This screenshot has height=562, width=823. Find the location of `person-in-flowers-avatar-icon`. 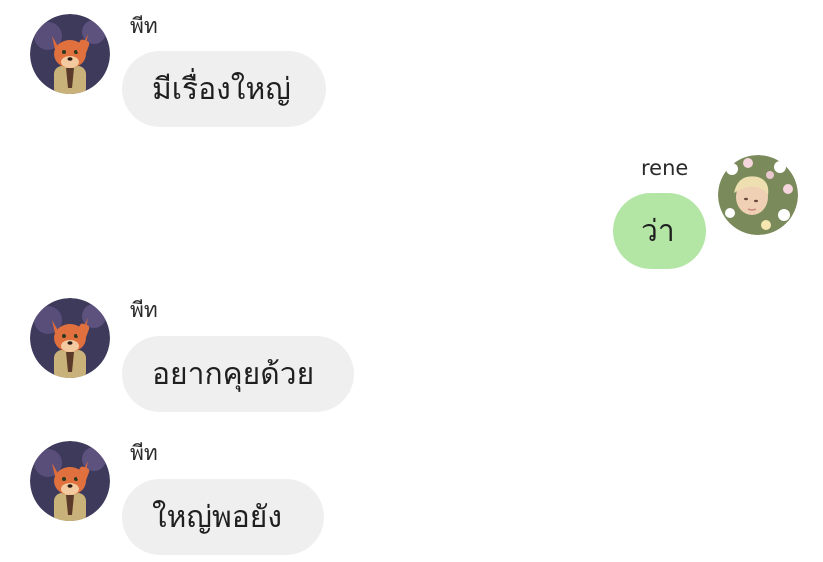

person-in-flowers-avatar-icon is located at coordinates (758, 195).